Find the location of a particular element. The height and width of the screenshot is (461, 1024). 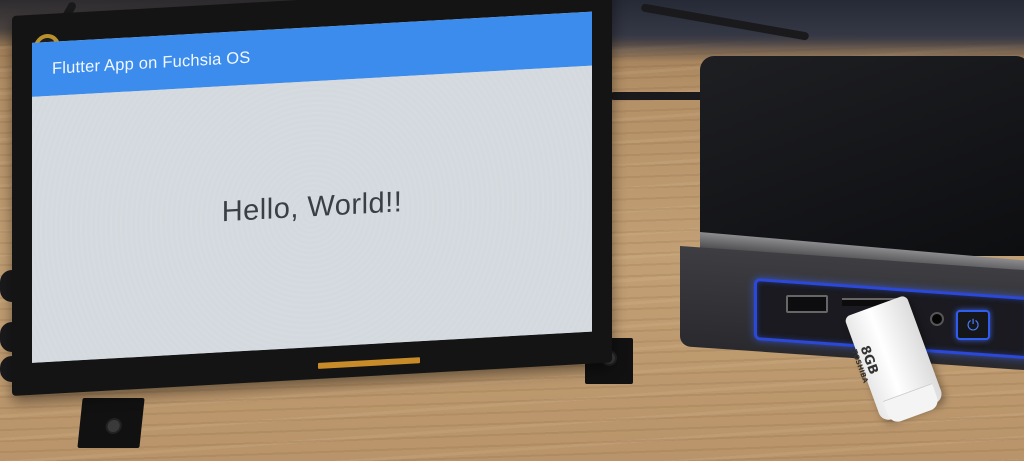

screw is located at coordinates (113, 426).